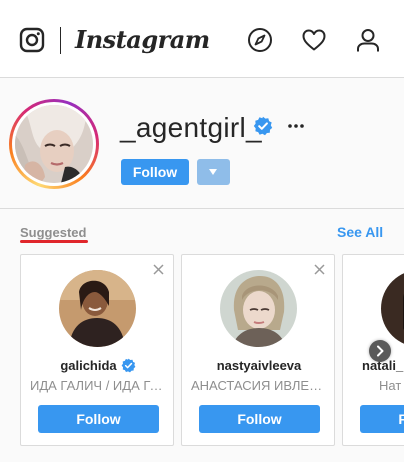  Describe the element at coordinates (260, 40) in the screenshot. I see `explore-compass-icon` at that location.